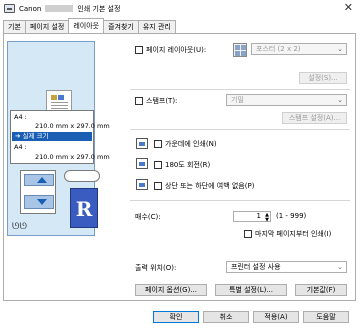 This screenshot has width=359, height=329. What do you see at coordinates (293, 234) in the screenshot?
I see `last-page-first-label: 마지막 페이지부터 인쇄(I)` at bounding box center [293, 234].